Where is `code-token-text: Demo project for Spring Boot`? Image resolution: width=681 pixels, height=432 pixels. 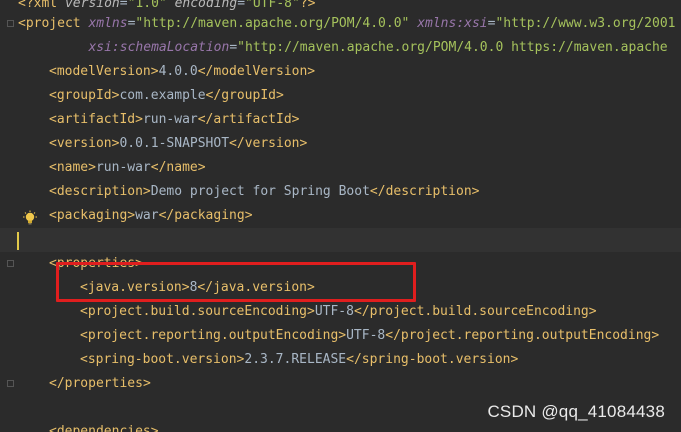
code-token-text: Demo project for Spring Boot is located at coordinates (260, 191).